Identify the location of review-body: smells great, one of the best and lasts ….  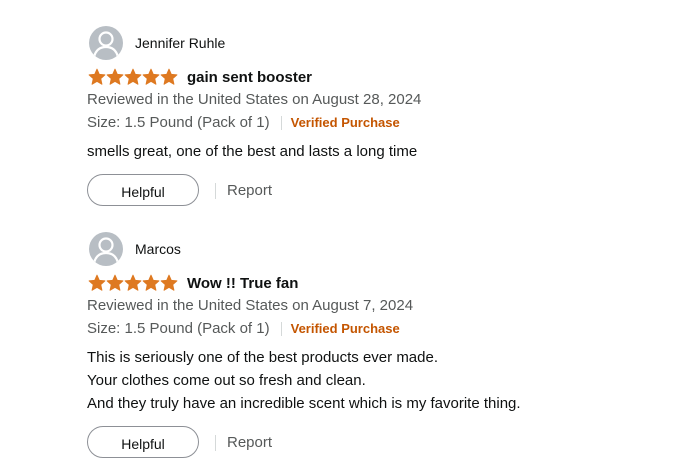
(377, 151).